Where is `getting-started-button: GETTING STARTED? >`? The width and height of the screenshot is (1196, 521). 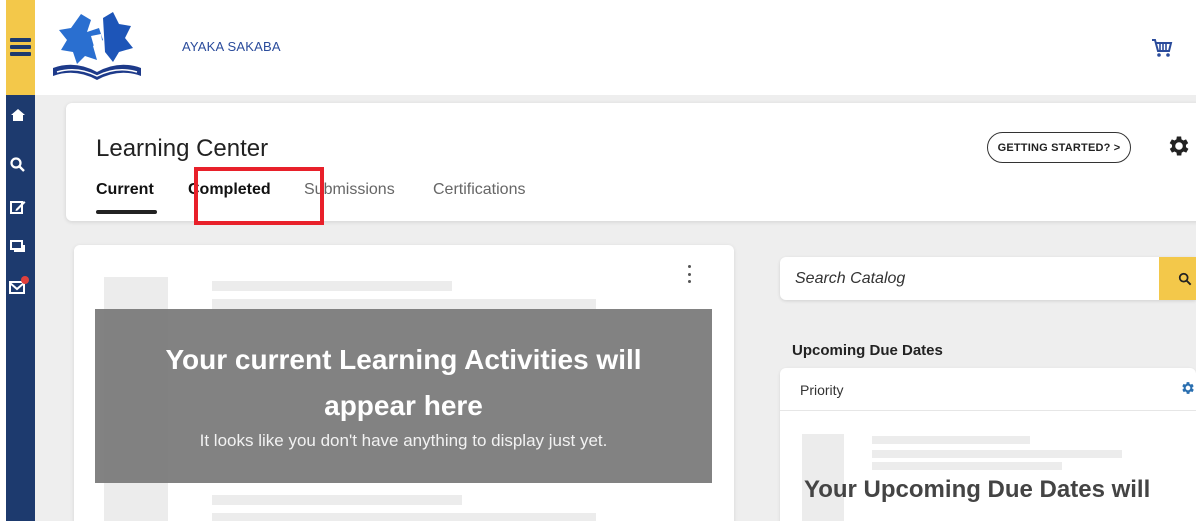 getting-started-button: GETTING STARTED? > is located at coordinates (1059, 147).